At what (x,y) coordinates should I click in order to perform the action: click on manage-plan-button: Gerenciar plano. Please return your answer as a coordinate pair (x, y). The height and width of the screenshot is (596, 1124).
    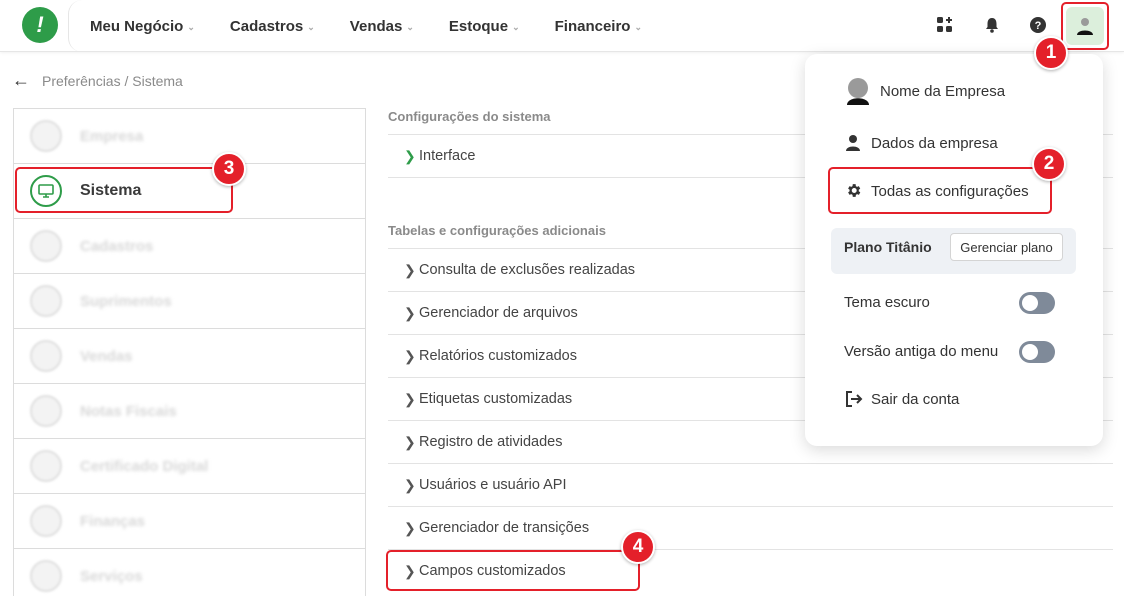
    Looking at the image, I should click on (1006, 247).